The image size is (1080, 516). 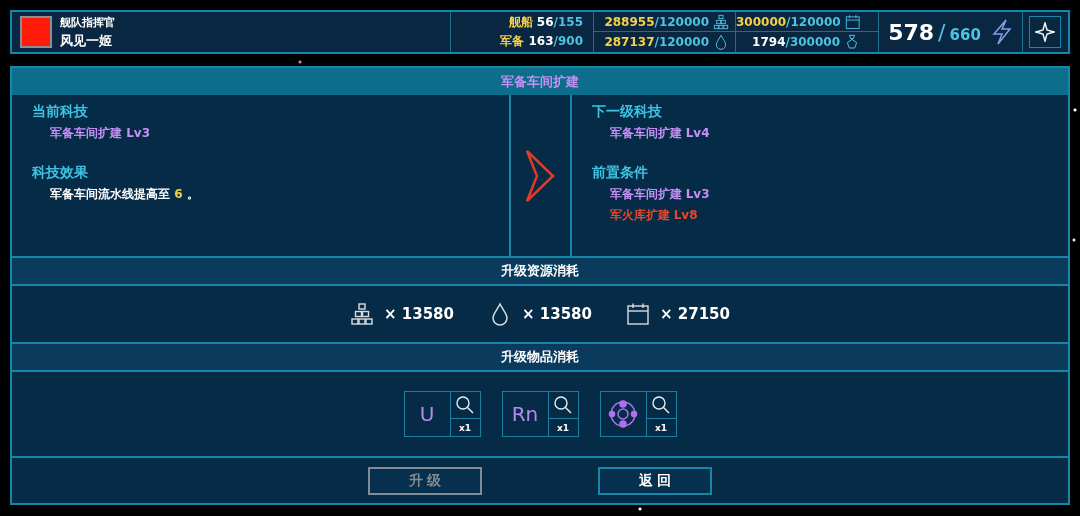 What do you see at coordinates (540, 175) in the screenshot?
I see `chevron-icon` at bounding box center [540, 175].